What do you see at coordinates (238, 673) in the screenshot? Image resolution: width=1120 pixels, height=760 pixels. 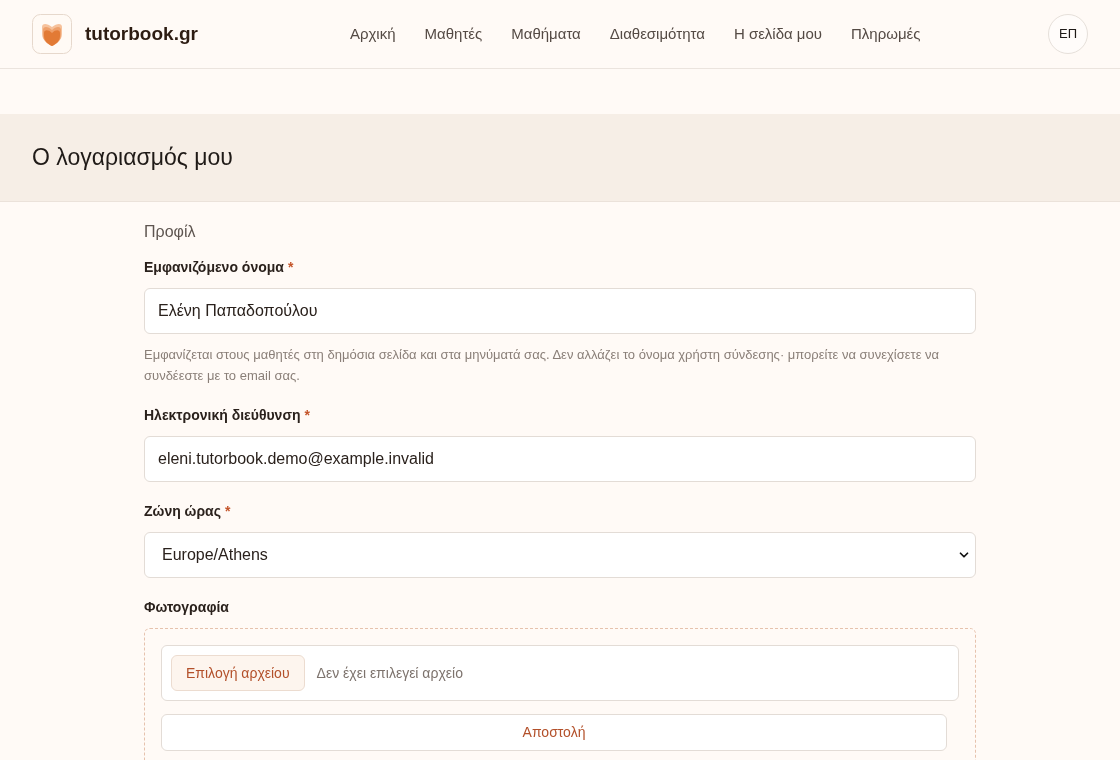 I see `choose-file-button: Επιλογή αρχείου` at bounding box center [238, 673].